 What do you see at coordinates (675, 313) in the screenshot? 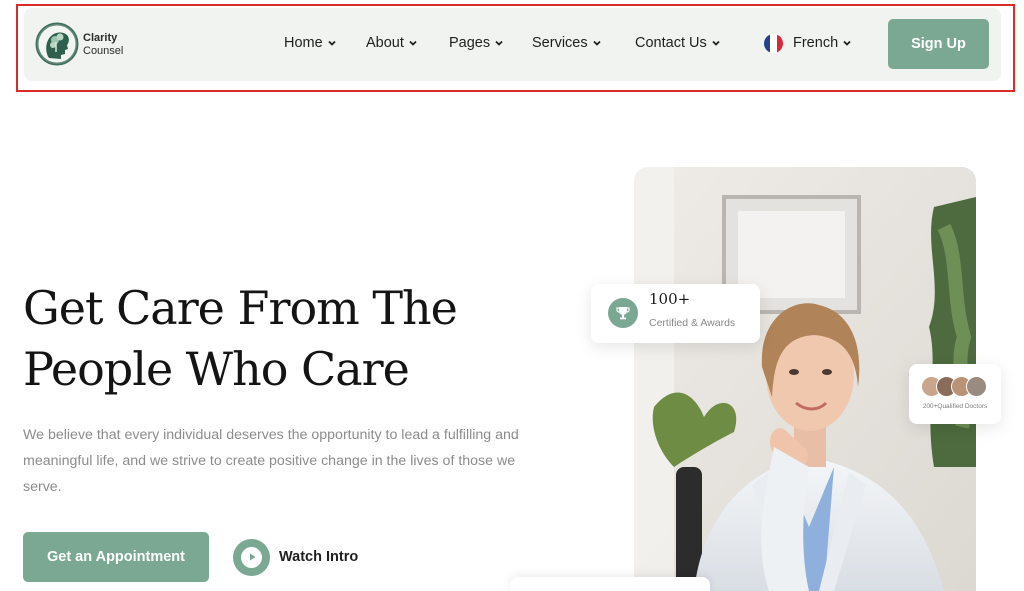
I see `awards-card: 100+ Certified & Awards` at bounding box center [675, 313].